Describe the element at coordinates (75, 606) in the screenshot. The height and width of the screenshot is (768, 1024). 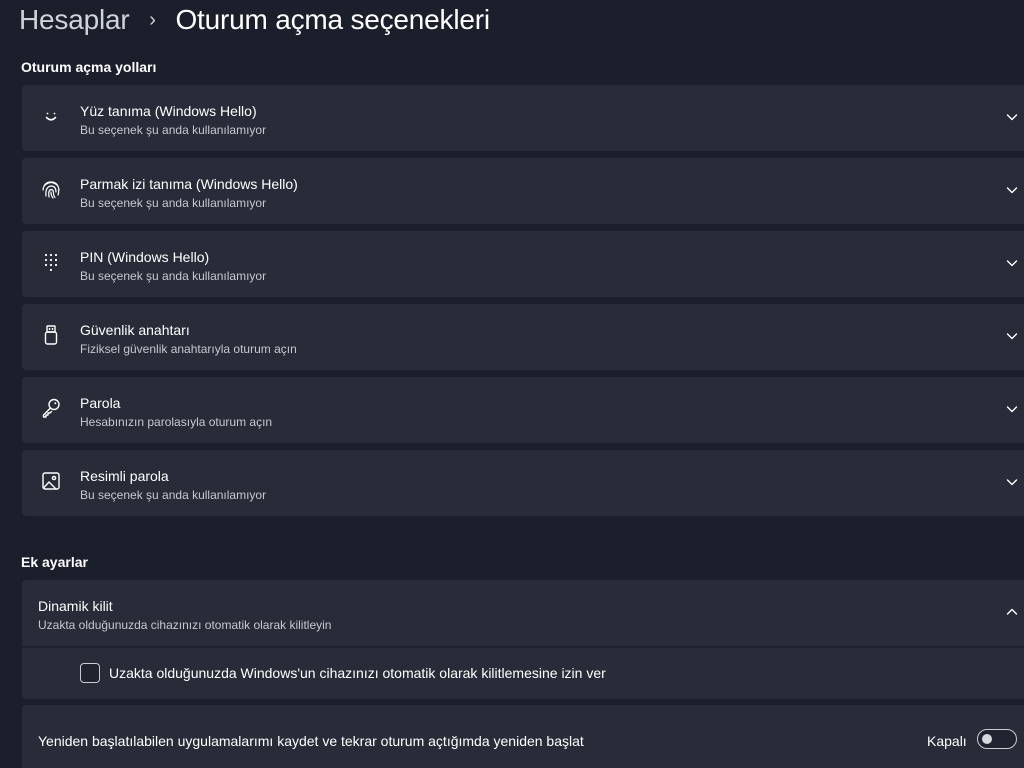
I see `dynamic-lock-title: Dinamik kilit` at that location.